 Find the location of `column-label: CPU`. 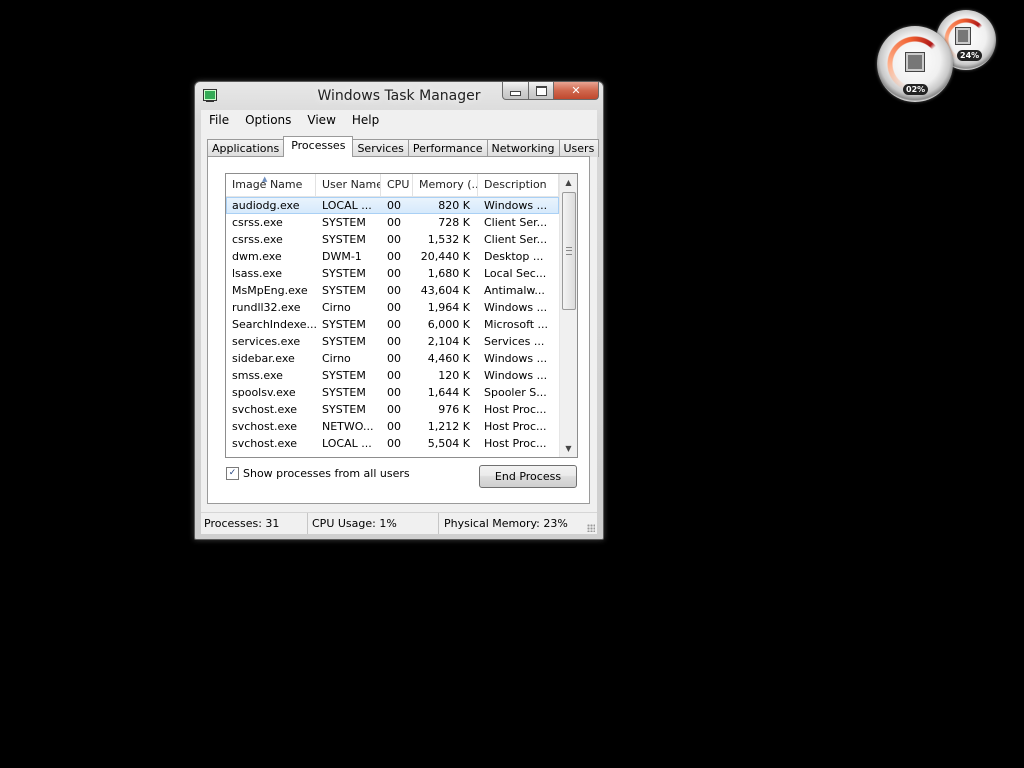

column-label: CPU is located at coordinates (398, 184).